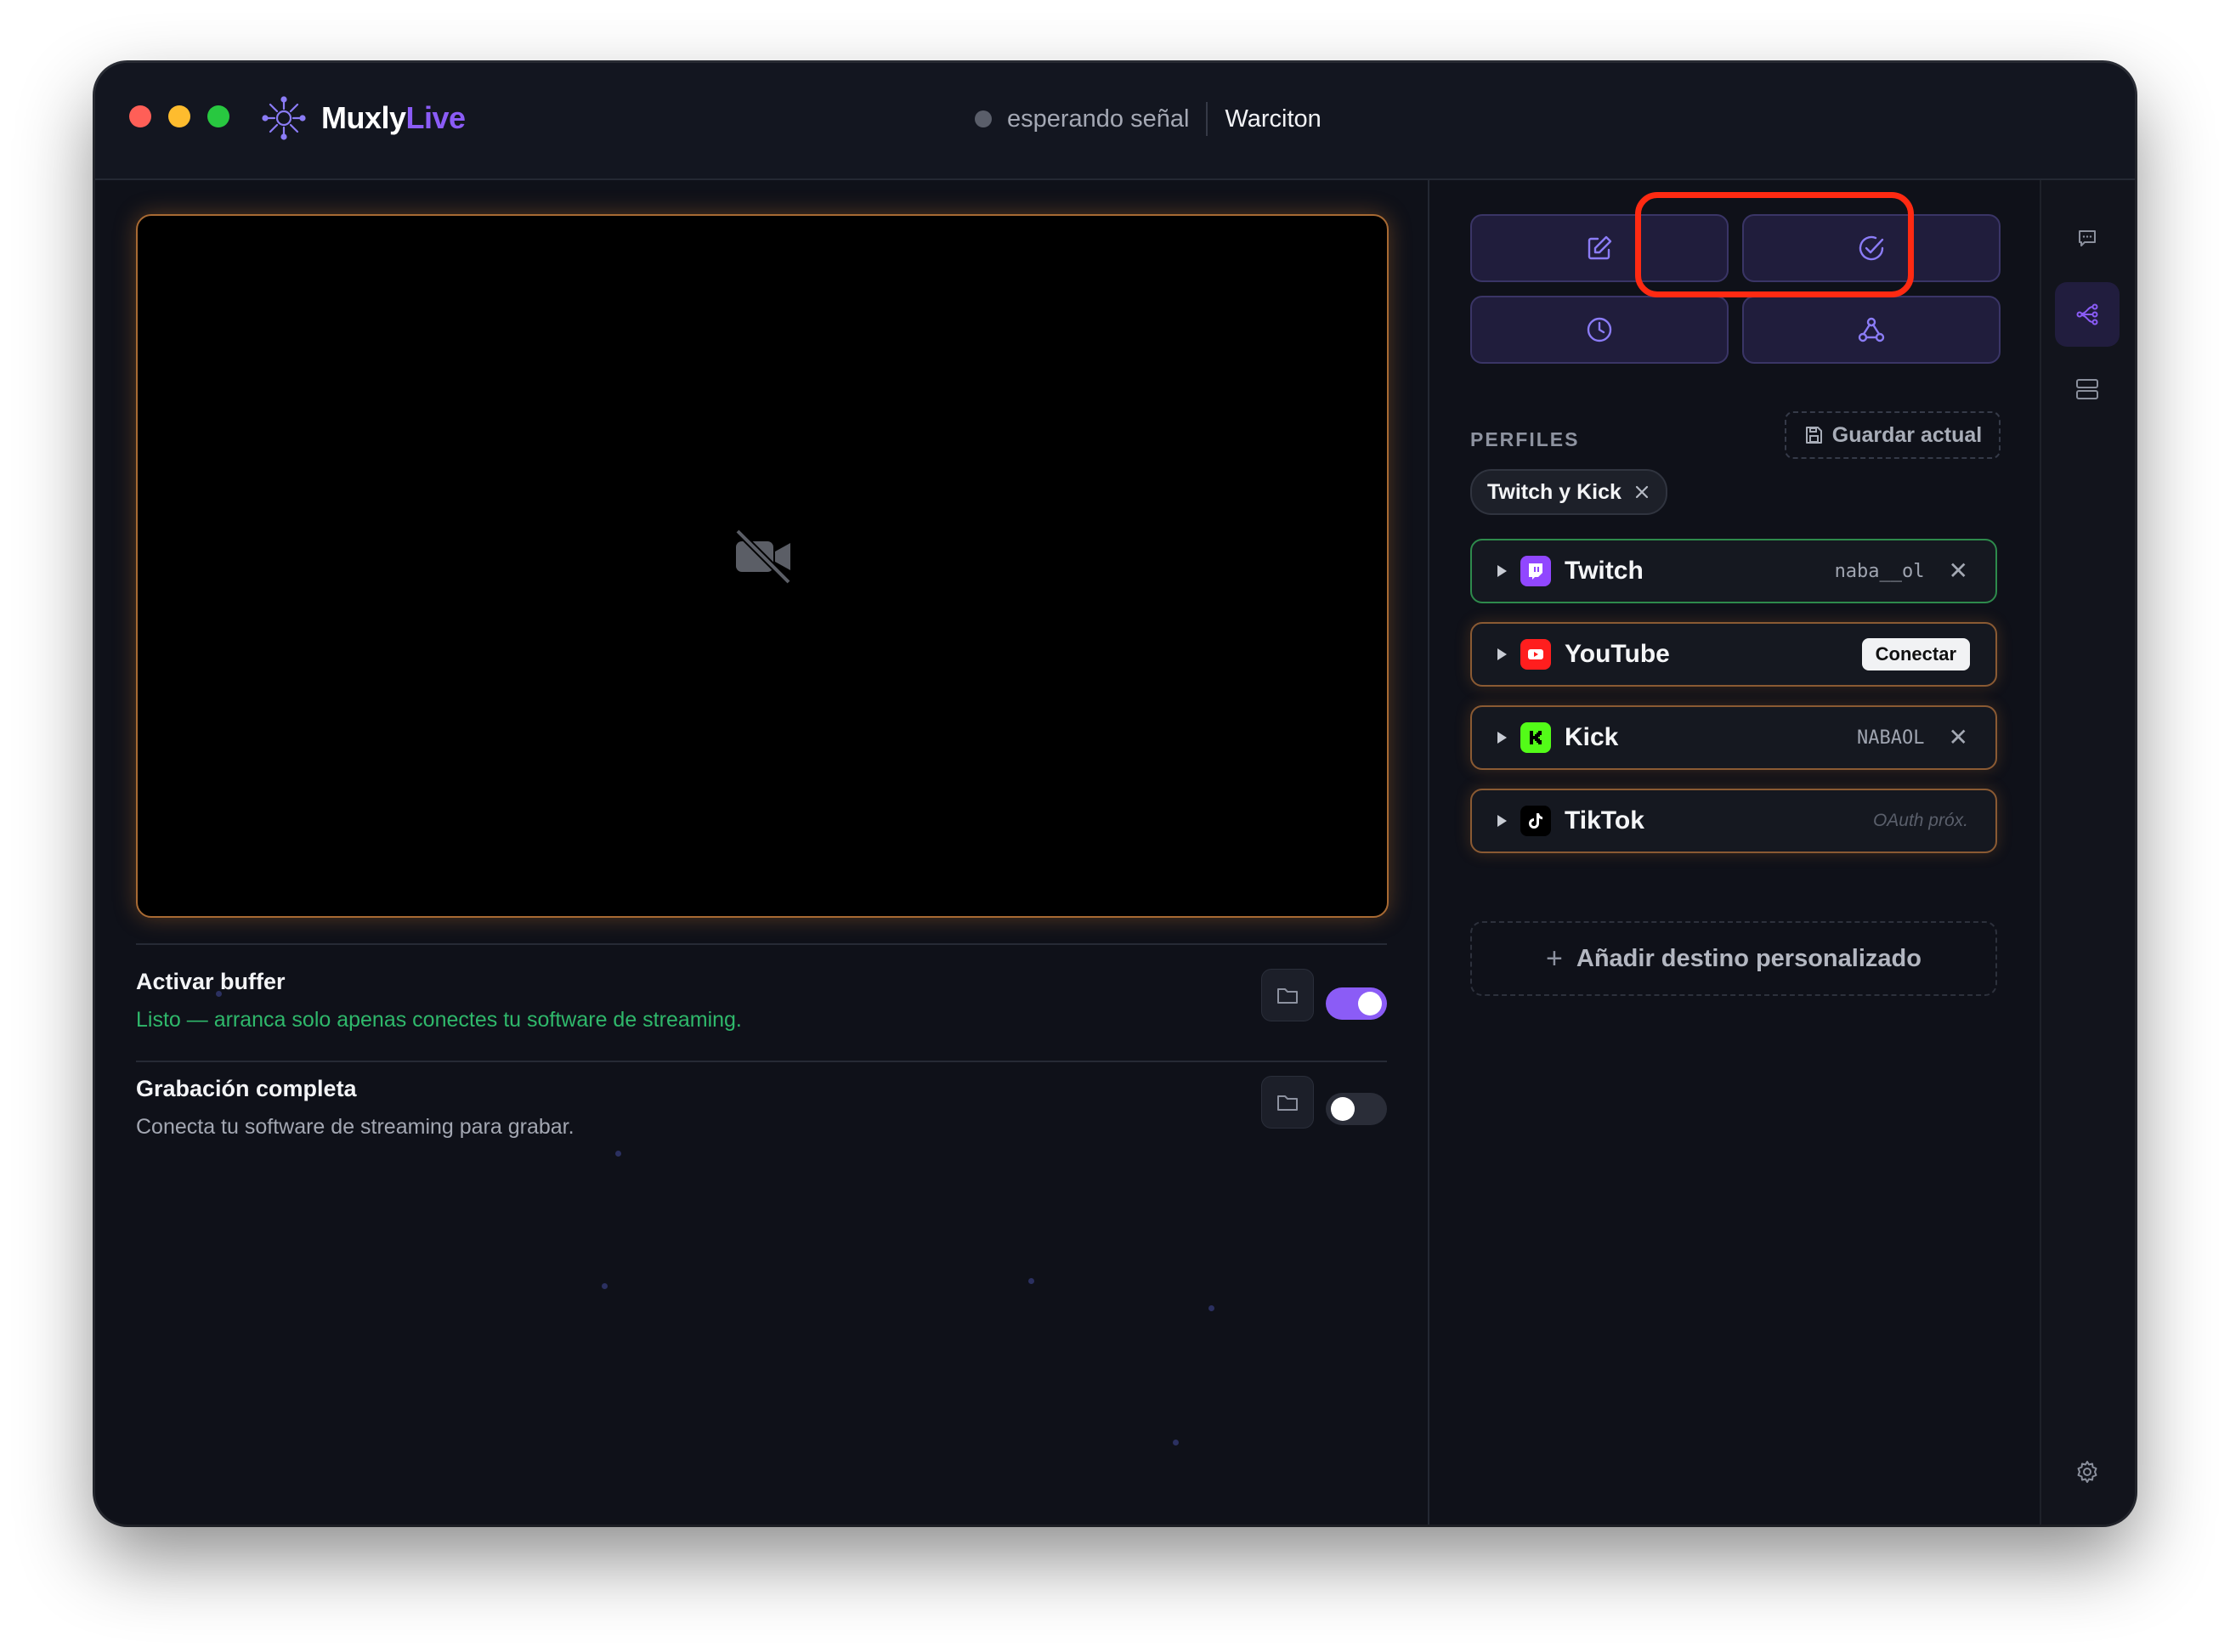 The width and height of the screenshot is (2230, 1652). I want to click on connect-button: Conectar, so click(1915, 654).